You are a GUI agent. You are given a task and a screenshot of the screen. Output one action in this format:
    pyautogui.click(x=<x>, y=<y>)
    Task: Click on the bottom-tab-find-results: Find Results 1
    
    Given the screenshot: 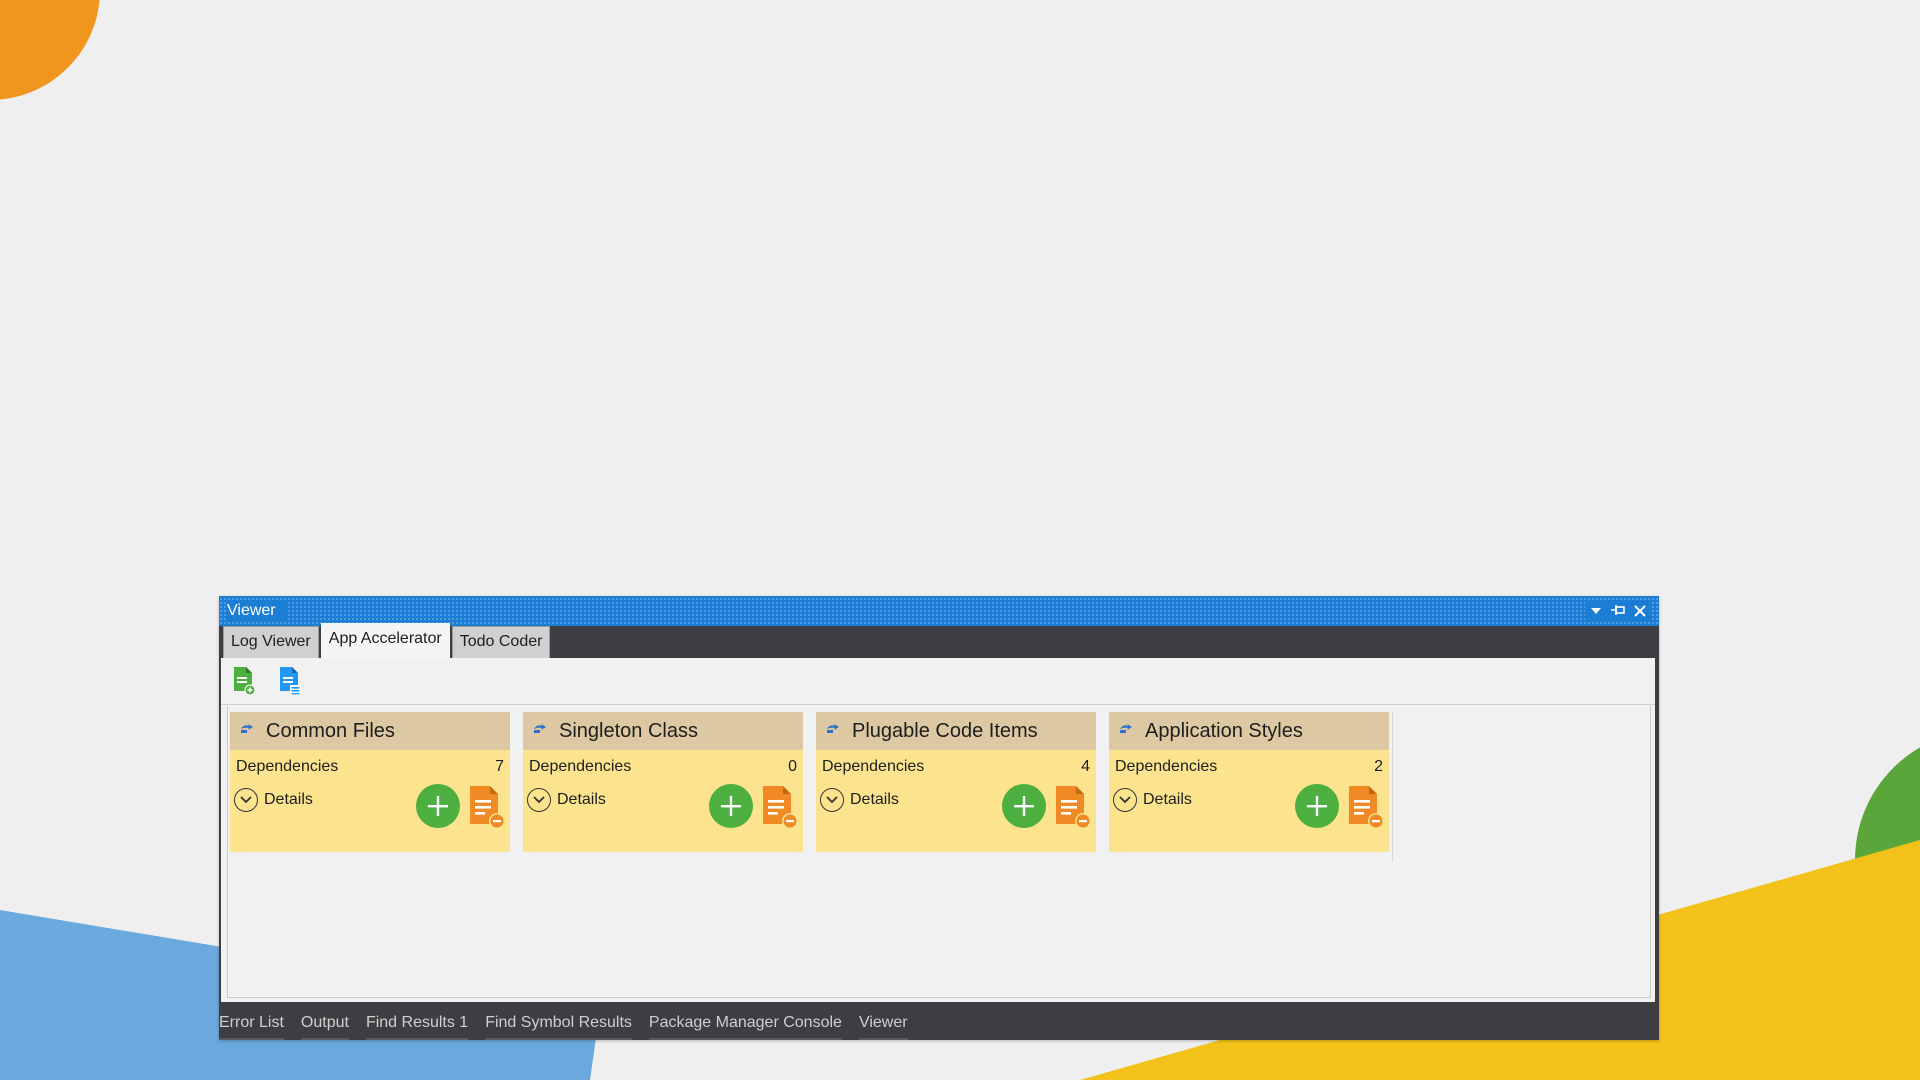 What is the action you would take?
    pyautogui.click(x=420, y=1023)
    